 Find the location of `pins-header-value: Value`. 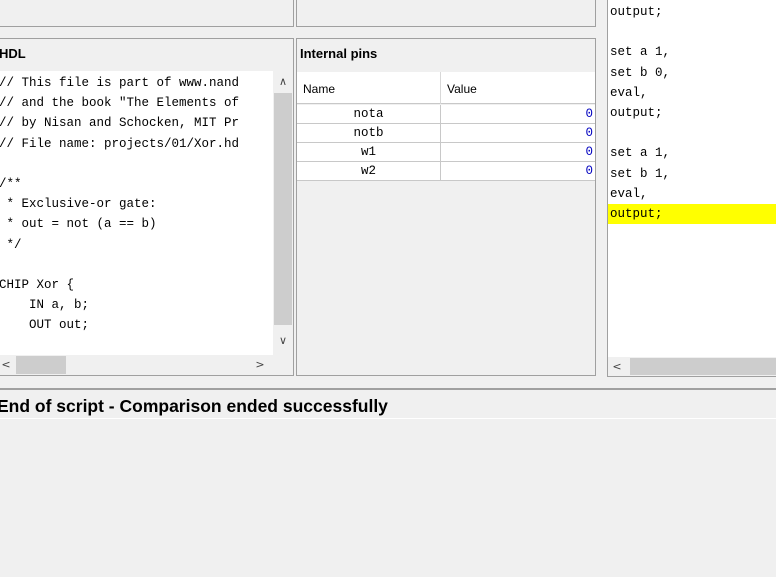

pins-header-value: Value is located at coordinates (462, 89).